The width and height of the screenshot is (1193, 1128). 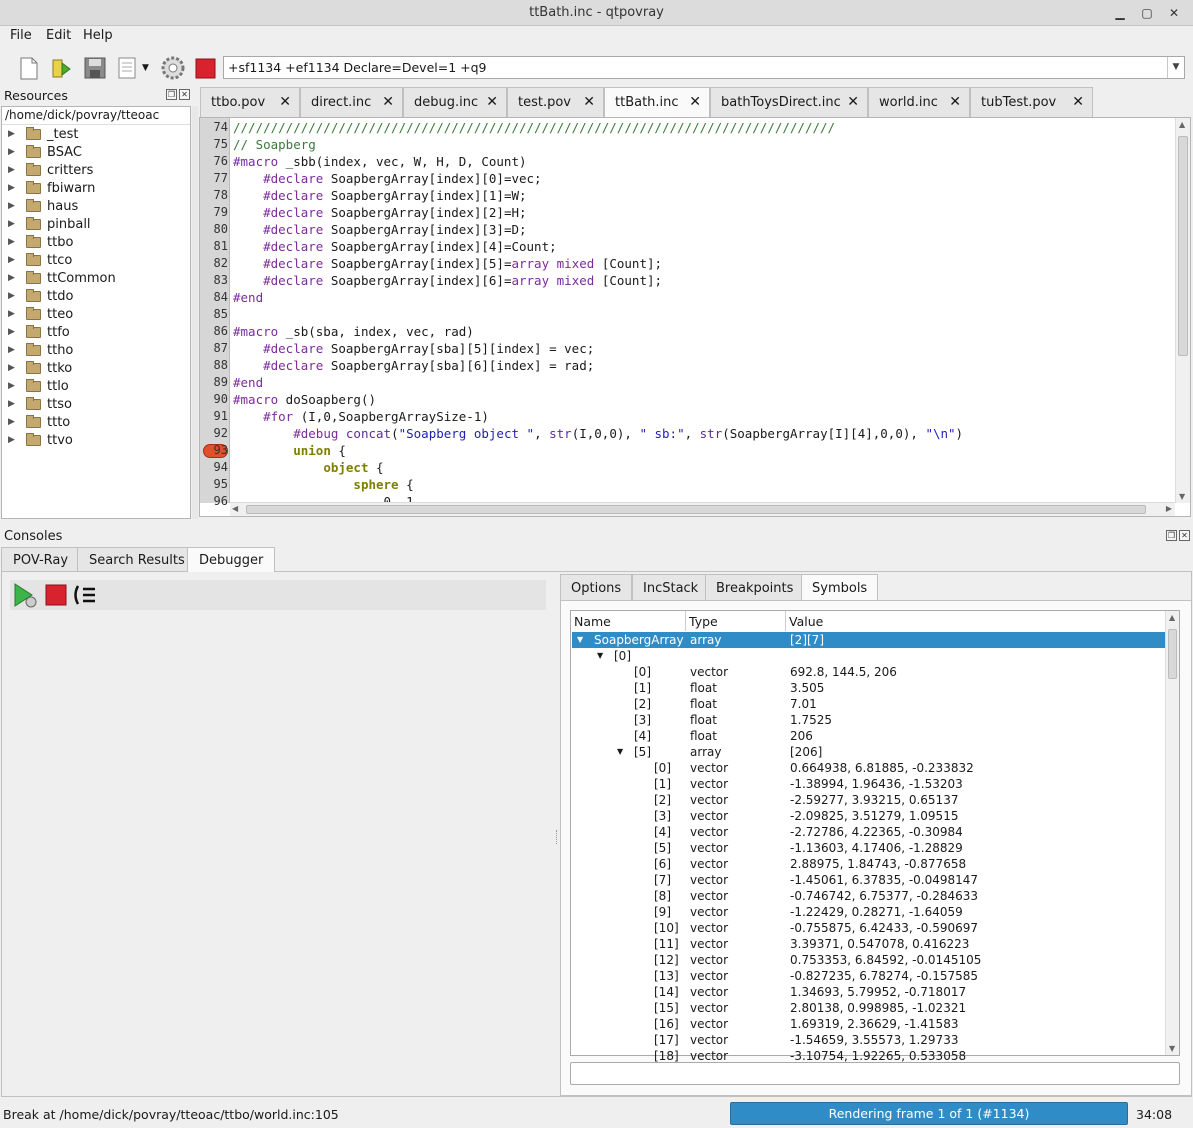 What do you see at coordinates (395, 246) in the screenshot?
I see `code-line: #declare SoapbergArray[index][4]=Count;` at bounding box center [395, 246].